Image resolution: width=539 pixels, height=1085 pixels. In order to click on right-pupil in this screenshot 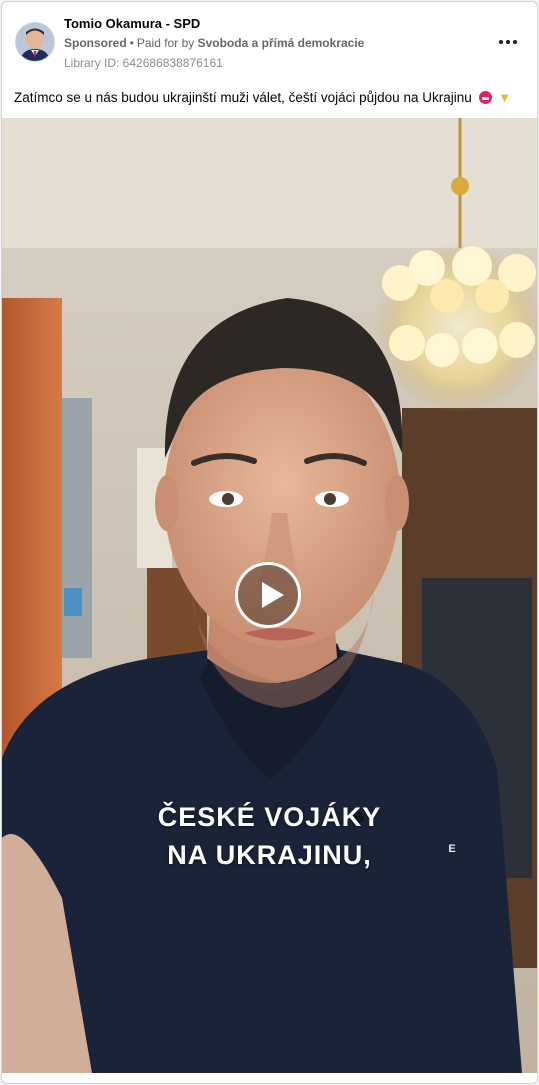, I will do `click(330, 499)`.